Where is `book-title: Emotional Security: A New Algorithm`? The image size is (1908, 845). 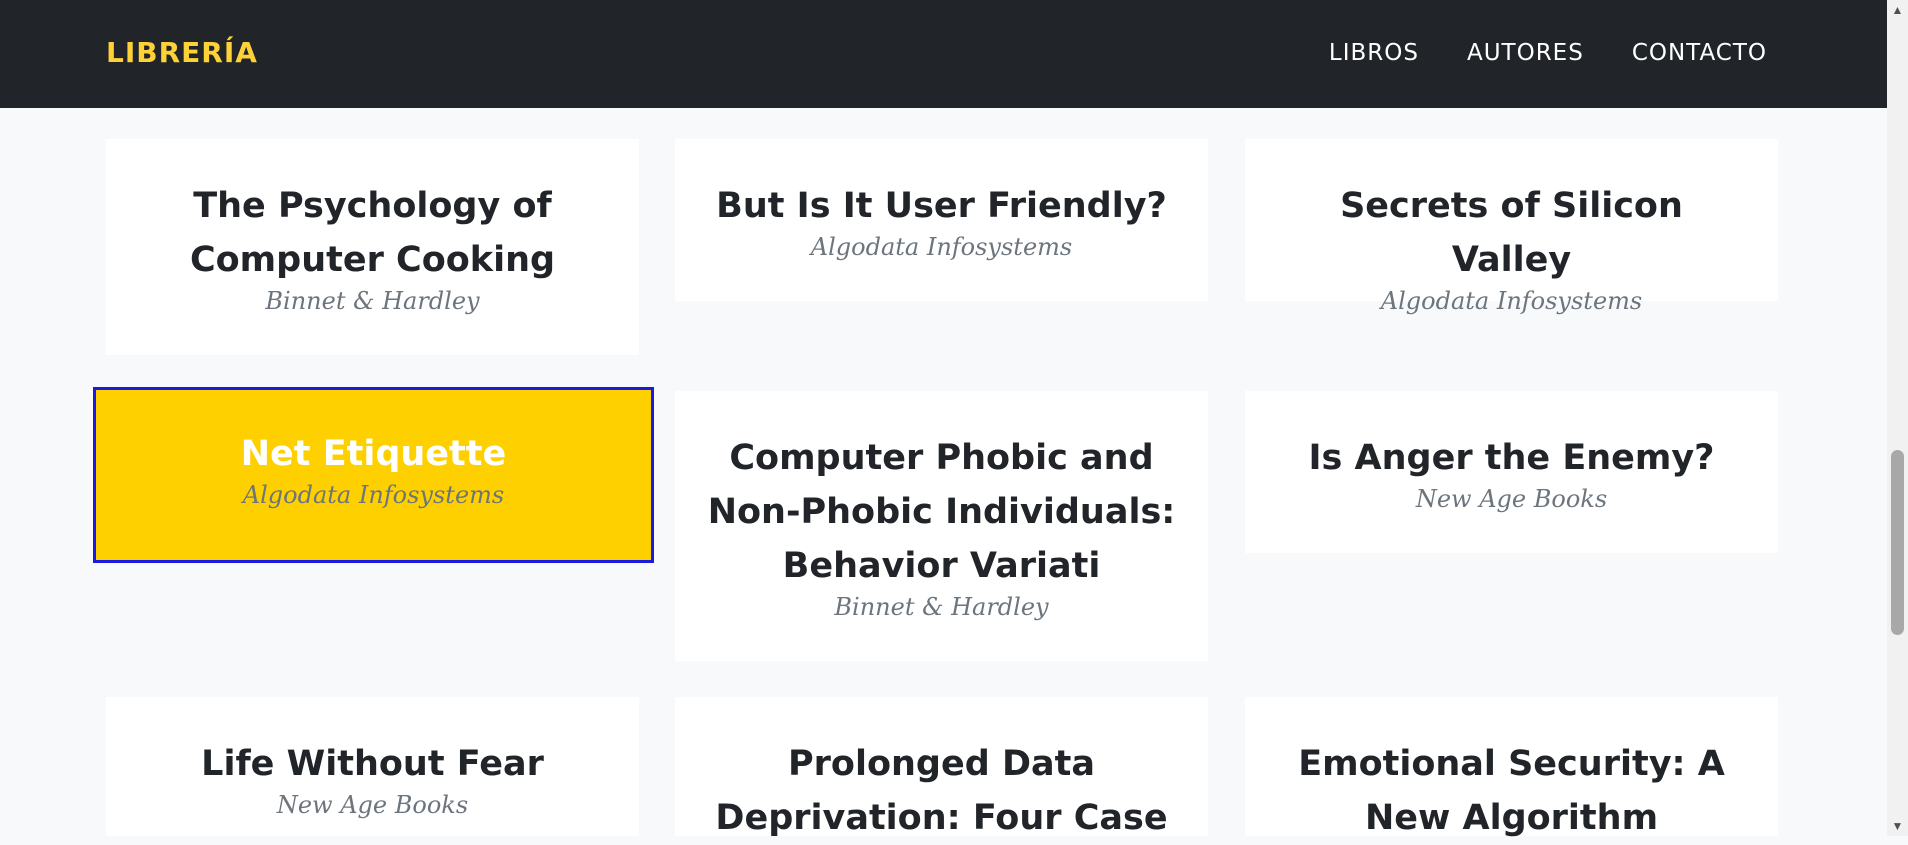 book-title: Emotional Security: A New Algorithm is located at coordinates (1511, 791).